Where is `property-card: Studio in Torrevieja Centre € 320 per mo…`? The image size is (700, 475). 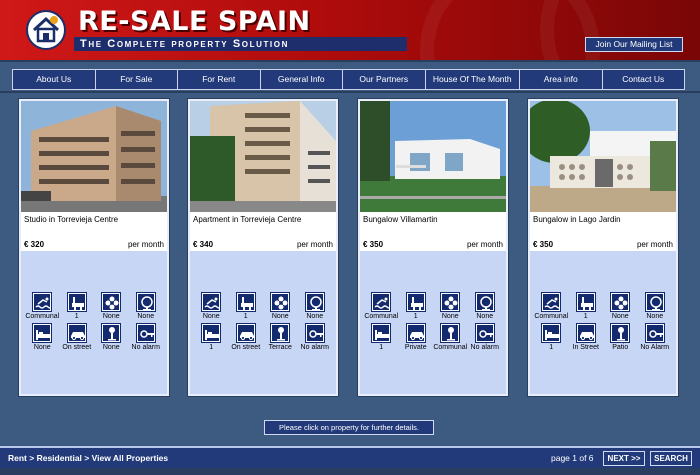 property-card: Studio in Torrevieja Centre € 320 per mo… is located at coordinates (94, 247).